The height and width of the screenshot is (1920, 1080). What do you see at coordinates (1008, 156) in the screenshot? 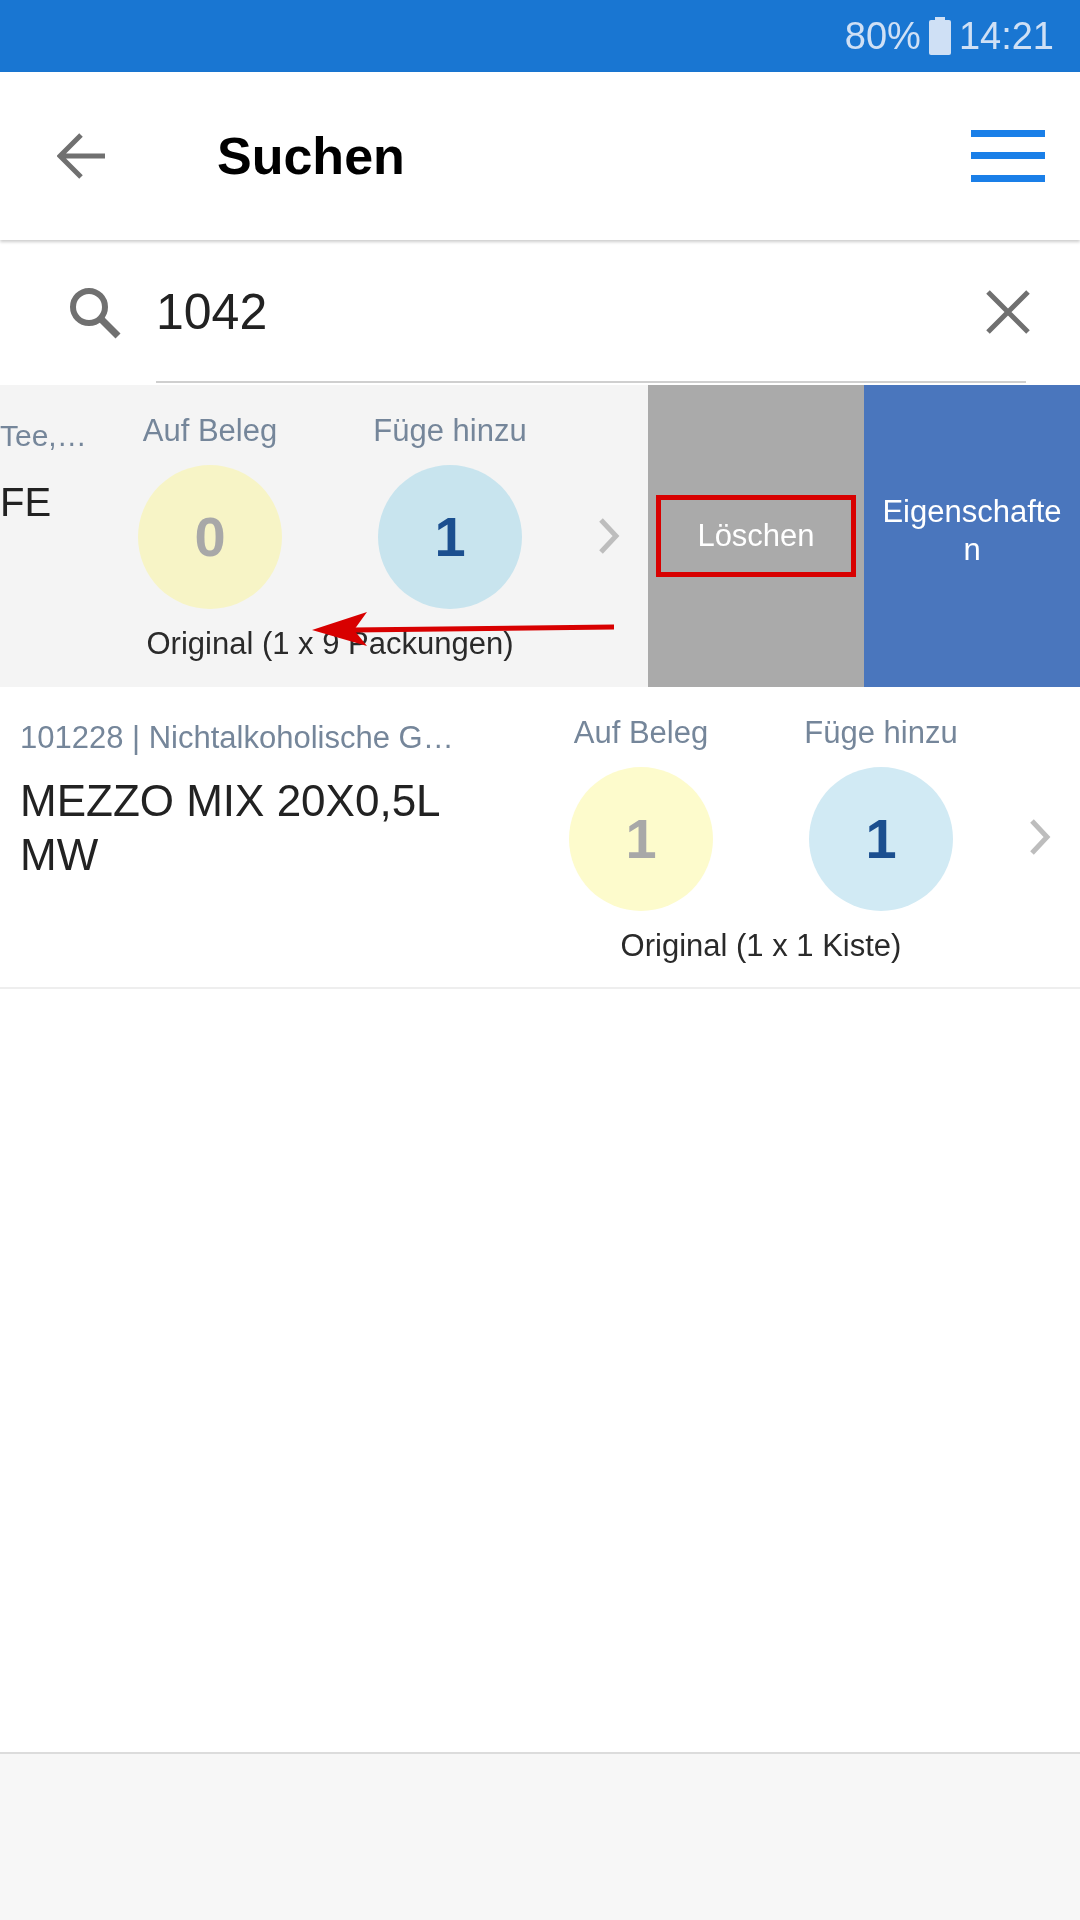
I see `menu-icon` at bounding box center [1008, 156].